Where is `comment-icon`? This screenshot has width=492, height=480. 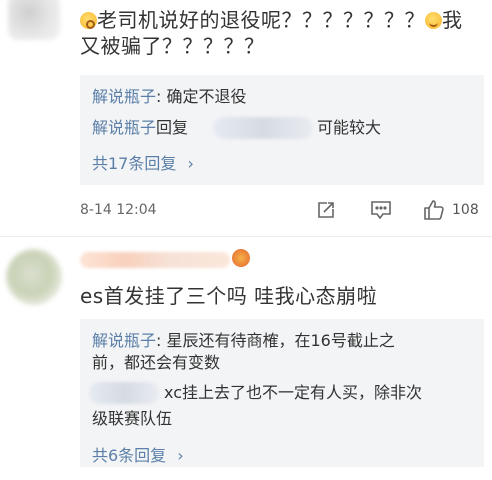
comment-icon is located at coordinates (381, 210).